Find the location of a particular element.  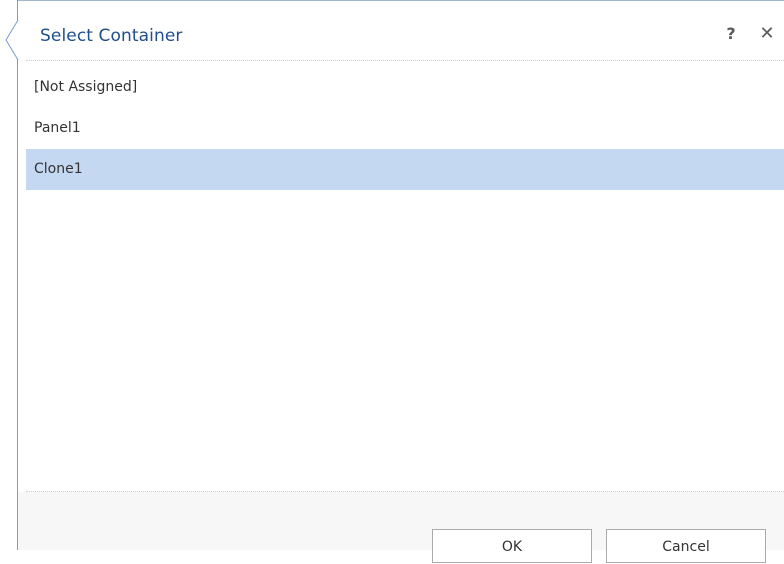

dialog-left-border is located at coordinates (17, 275).